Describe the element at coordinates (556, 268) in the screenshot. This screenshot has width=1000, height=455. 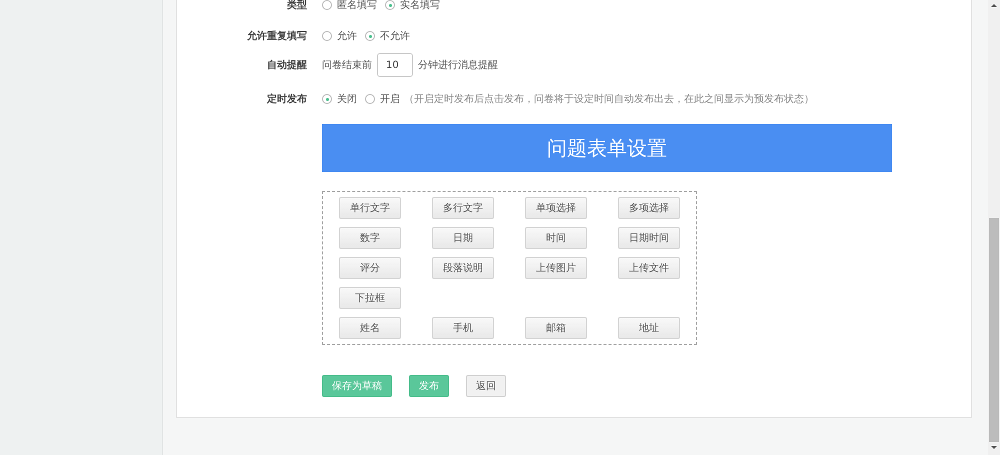
I see `field-type-button: 上传图片` at that location.